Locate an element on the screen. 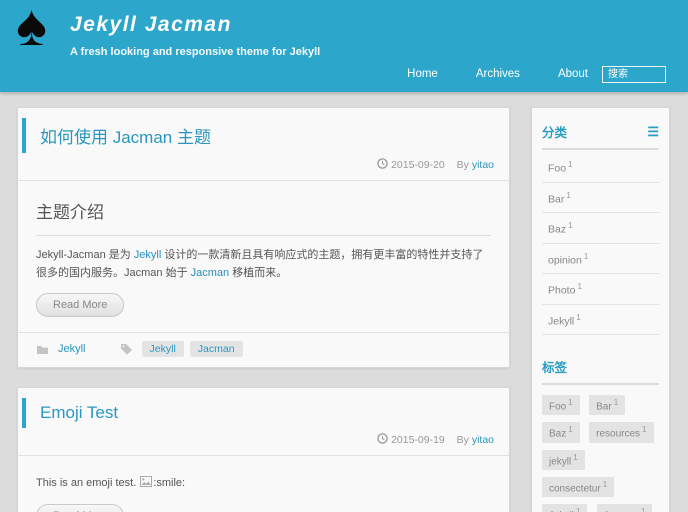 This screenshot has width=688, height=512. sidebar-tag-pill: Jacman1 is located at coordinates (624, 508).